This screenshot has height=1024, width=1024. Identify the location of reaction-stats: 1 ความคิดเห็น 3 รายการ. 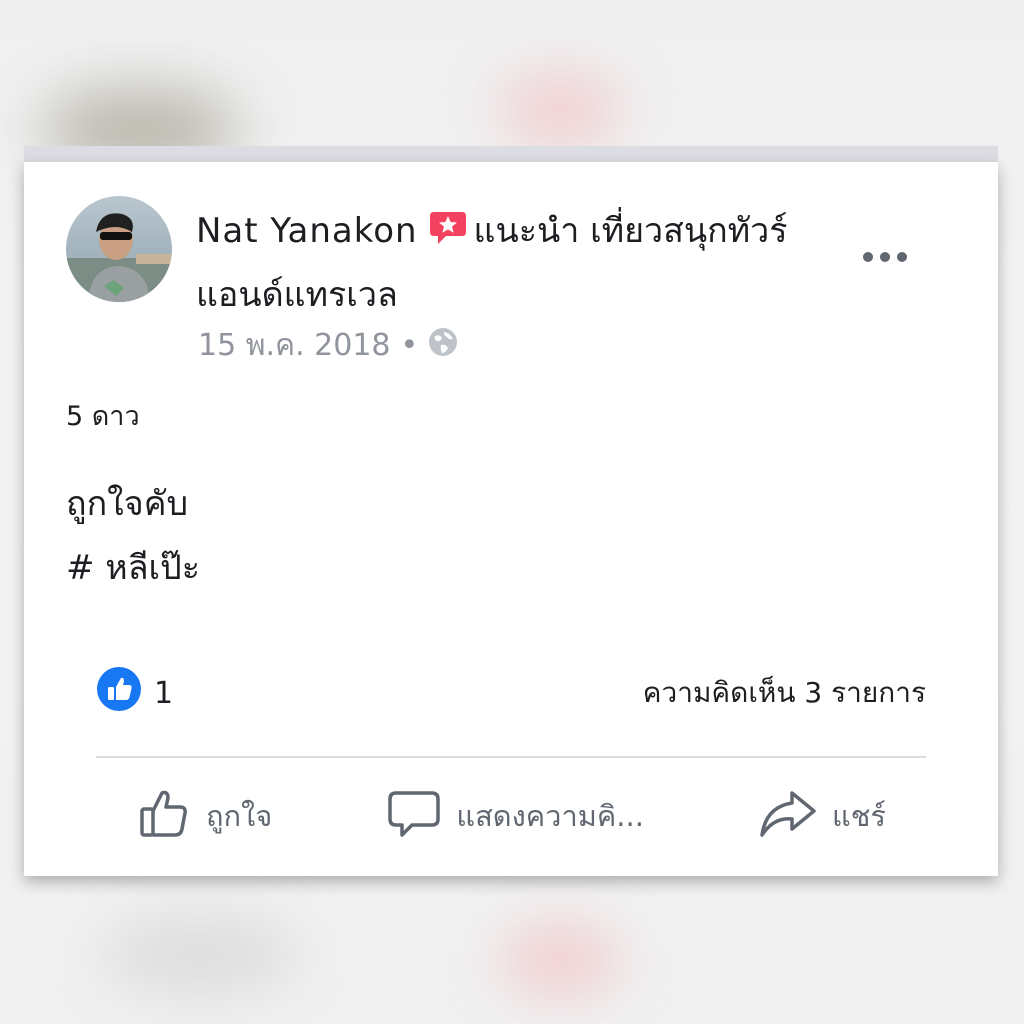
(511, 693).